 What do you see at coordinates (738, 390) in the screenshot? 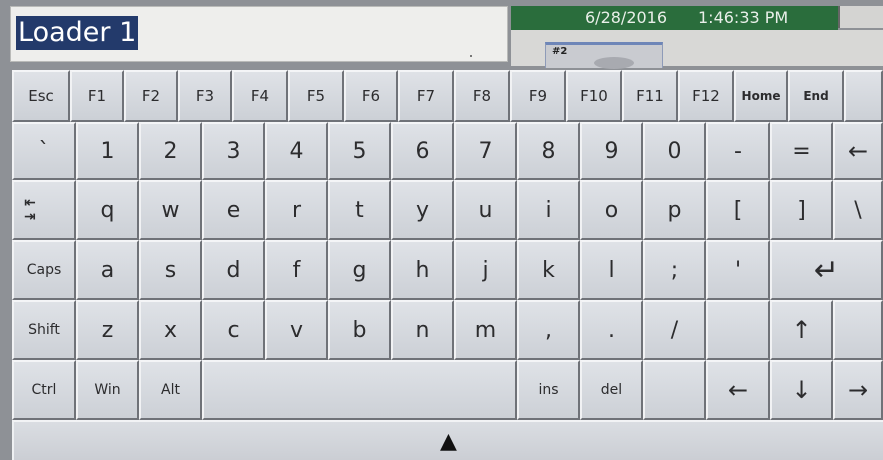
I see `key-left-arrow: ←` at bounding box center [738, 390].